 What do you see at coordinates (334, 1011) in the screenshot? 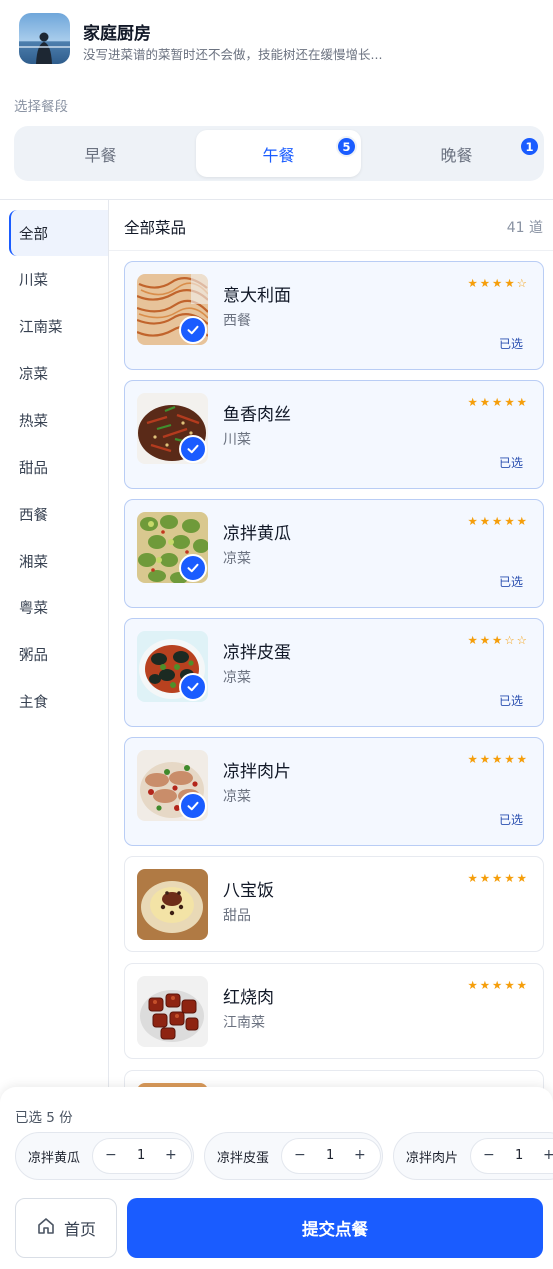
I see `dish-card: 红烧肉 江南菜 ★★★★★` at bounding box center [334, 1011].